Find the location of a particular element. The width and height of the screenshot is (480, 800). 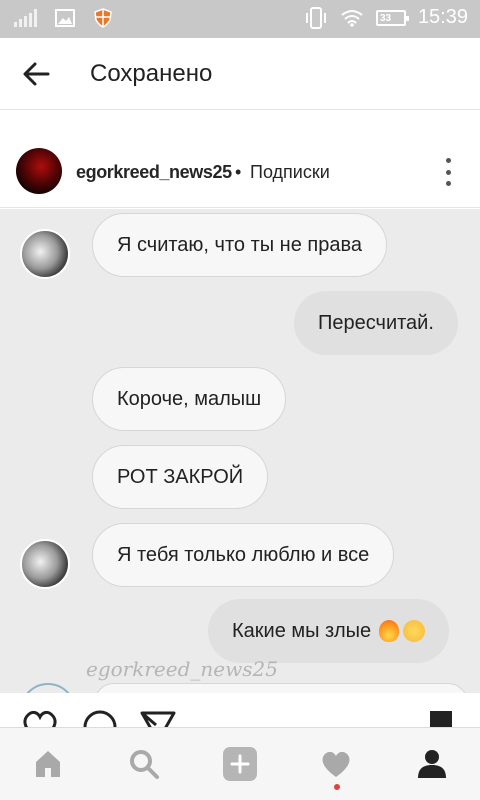

gallery-notification-icon is located at coordinates (65, 18).